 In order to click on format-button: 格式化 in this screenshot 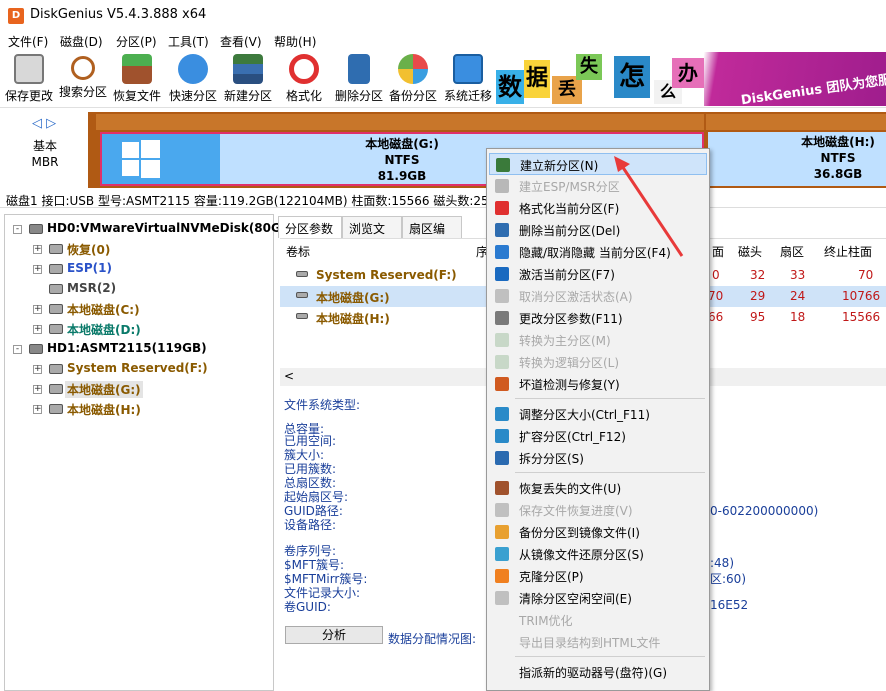, I will do `click(304, 80)`.